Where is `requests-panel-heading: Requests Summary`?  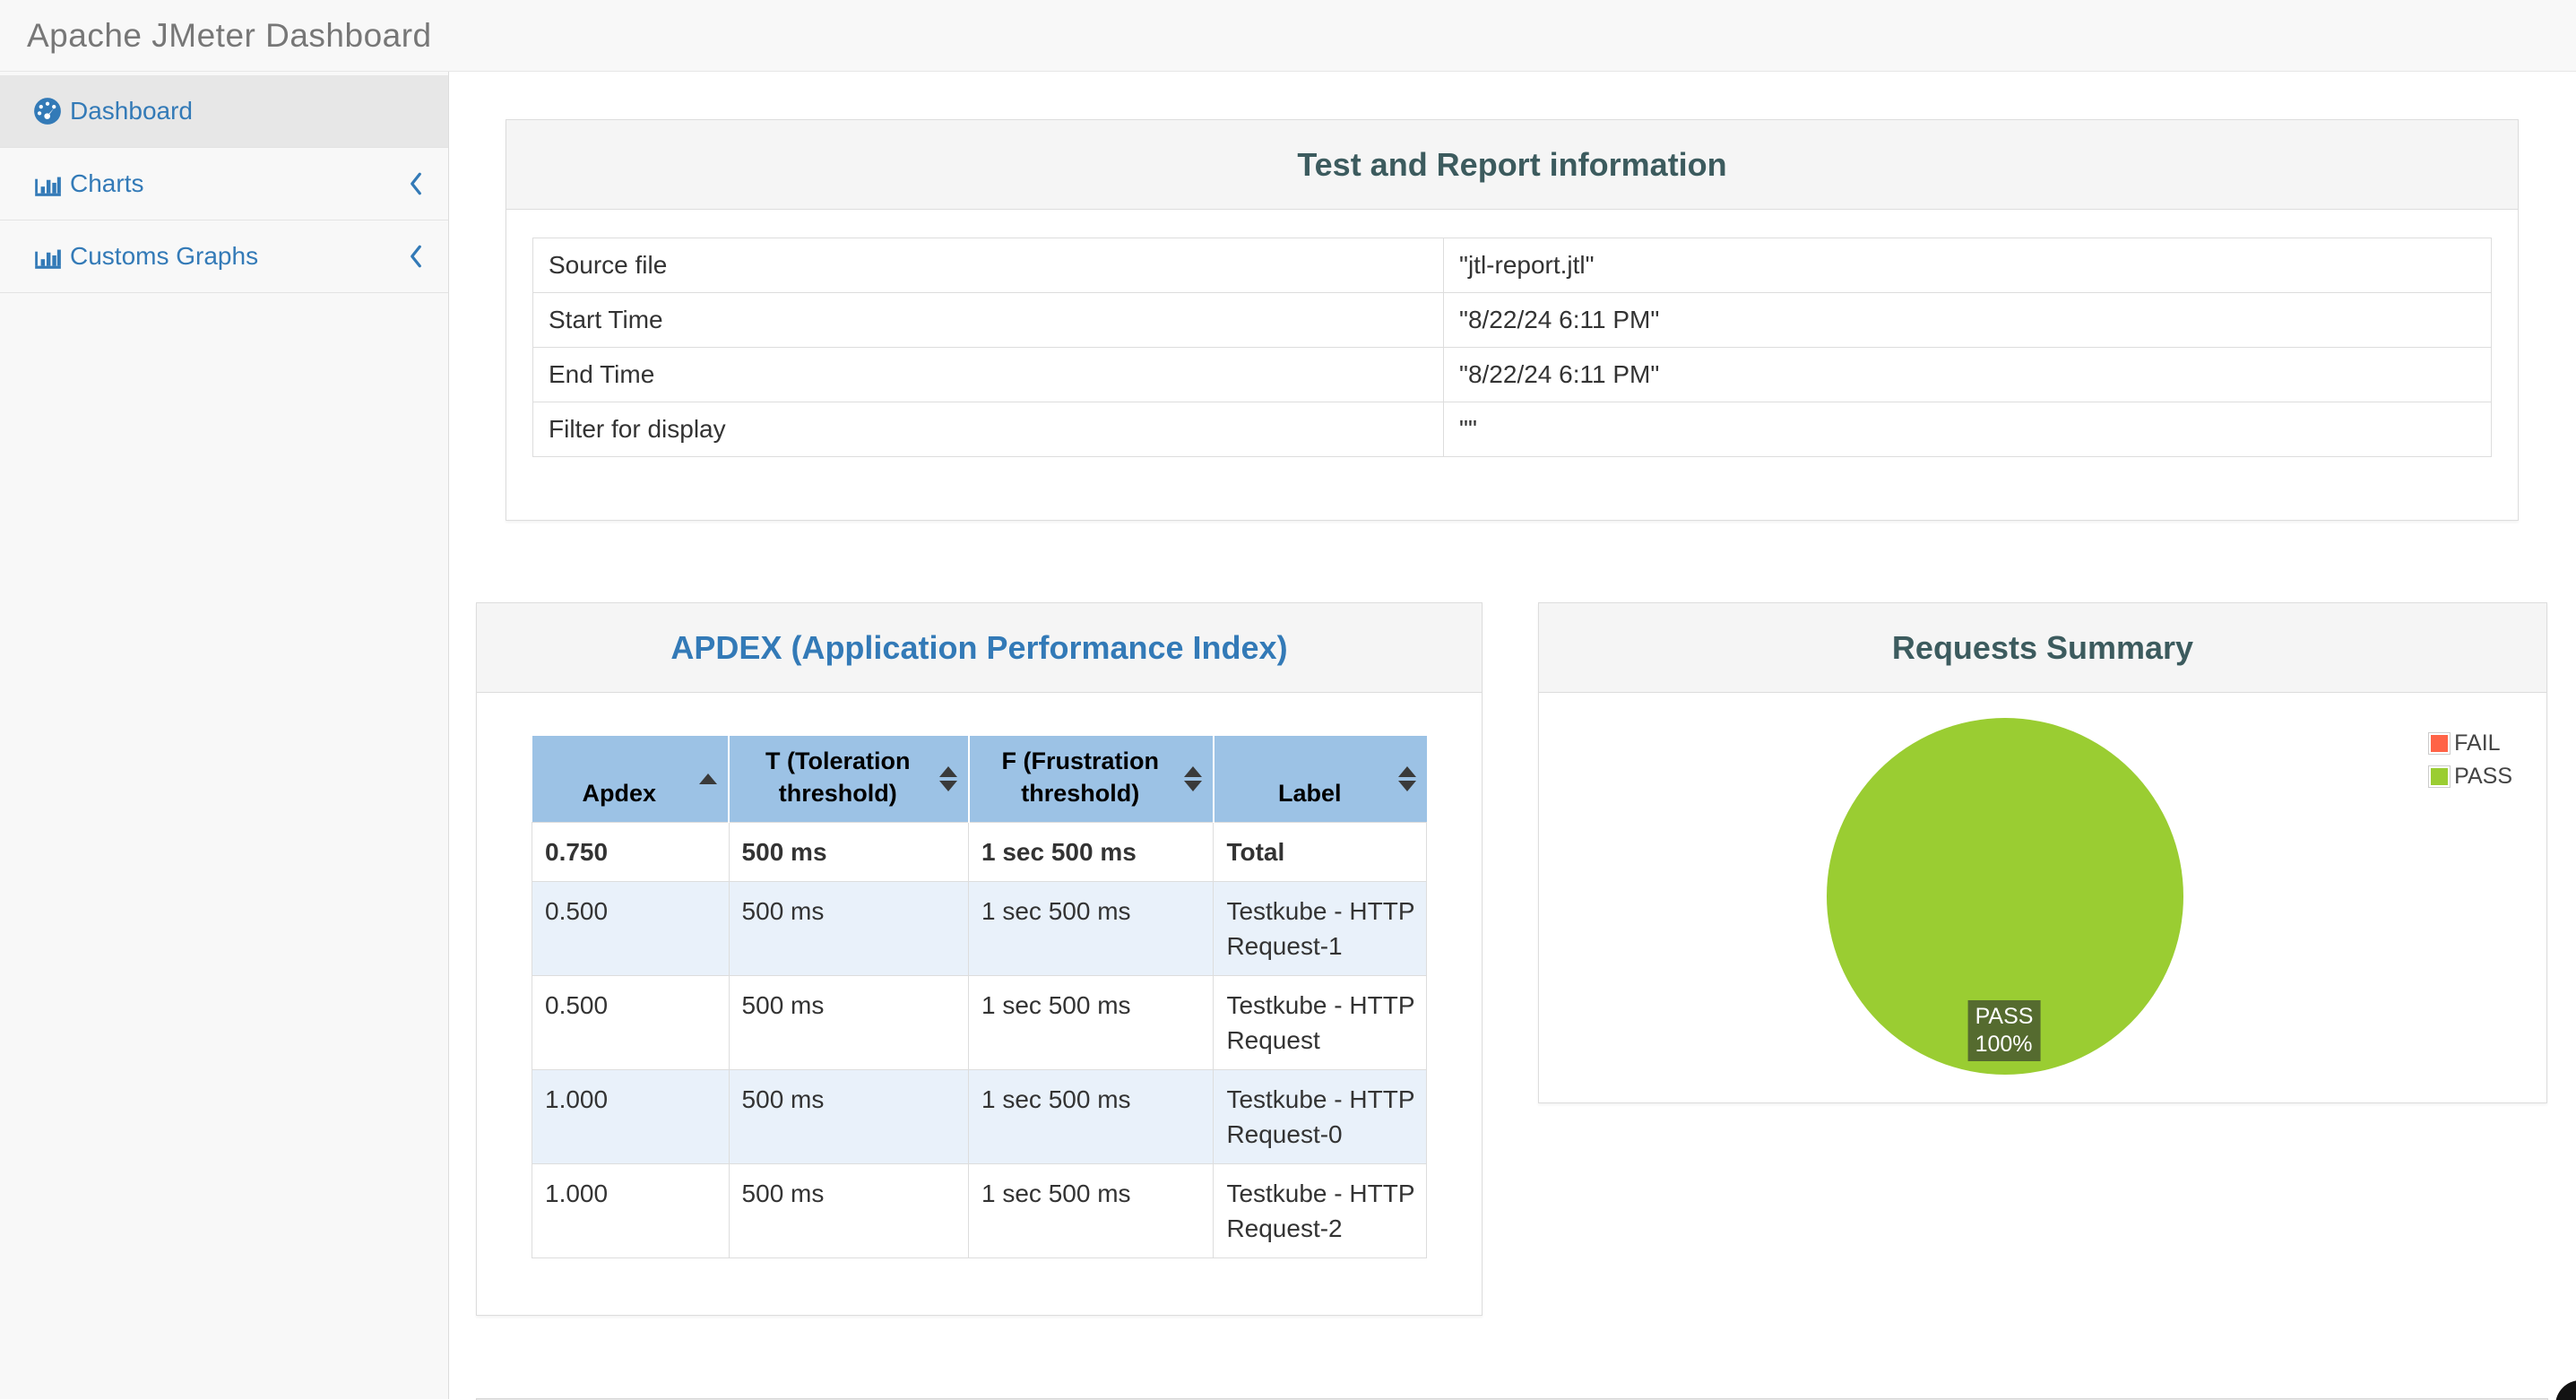
requests-panel-heading: Requests Summary is located at coordinates (2042, 648).